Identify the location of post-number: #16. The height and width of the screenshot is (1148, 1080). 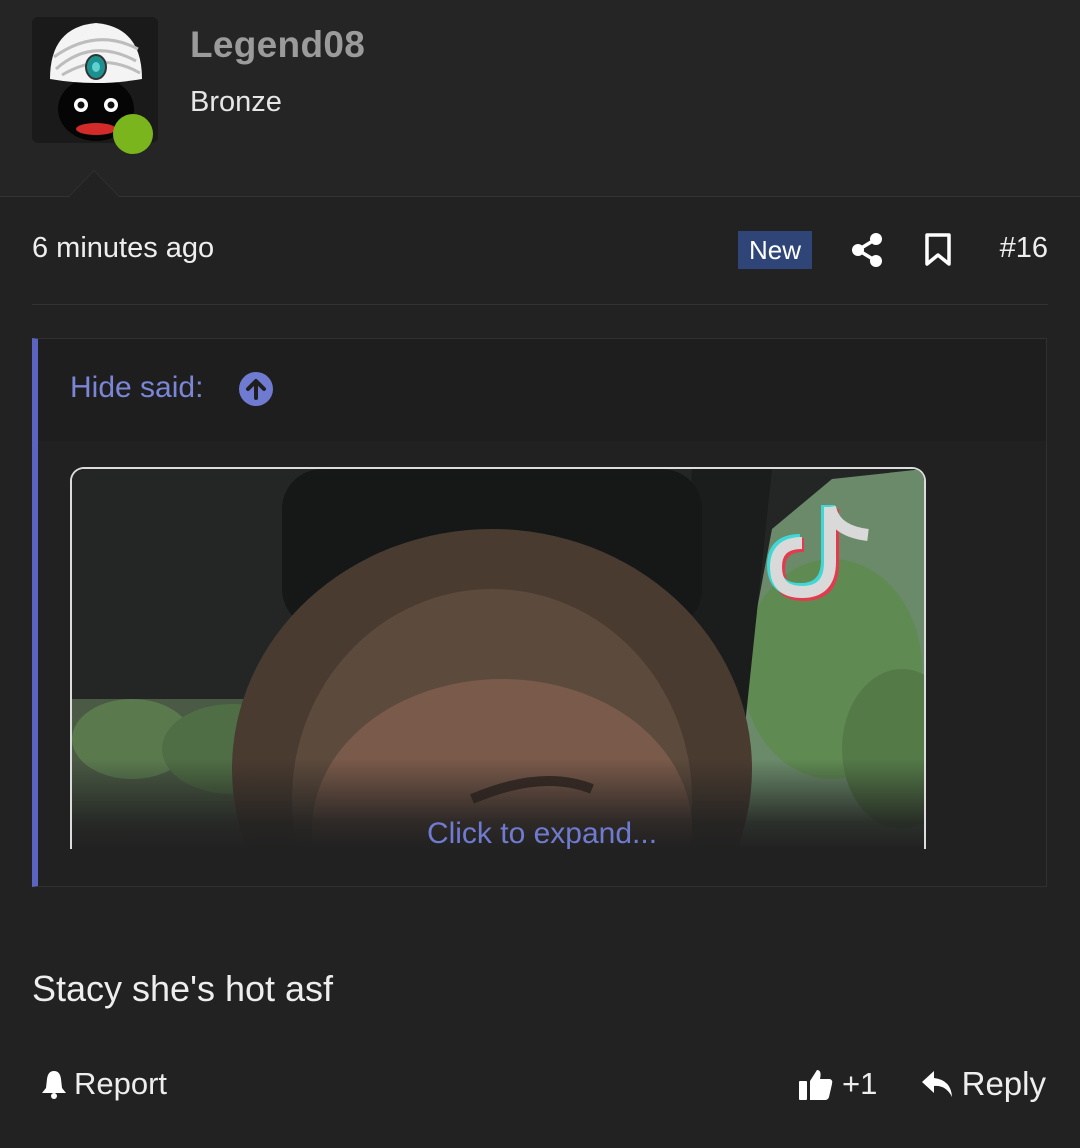
(1024, 248).